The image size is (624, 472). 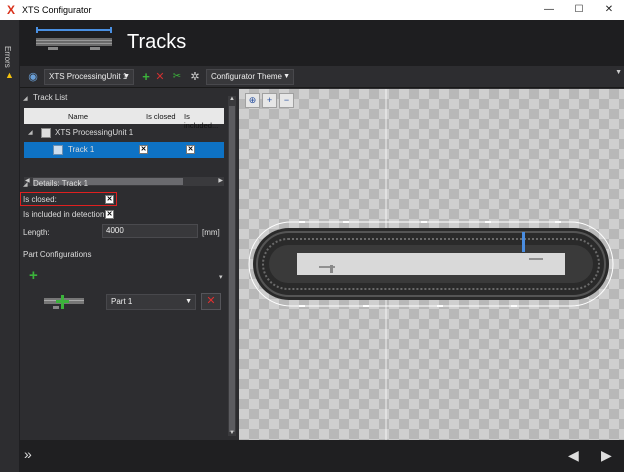 What do you see at coordinates (312, 10) in the screenshot?
I see `window-titlebar: X XTS Configurator — ☐ ✕` at bounding box center [312, 10].